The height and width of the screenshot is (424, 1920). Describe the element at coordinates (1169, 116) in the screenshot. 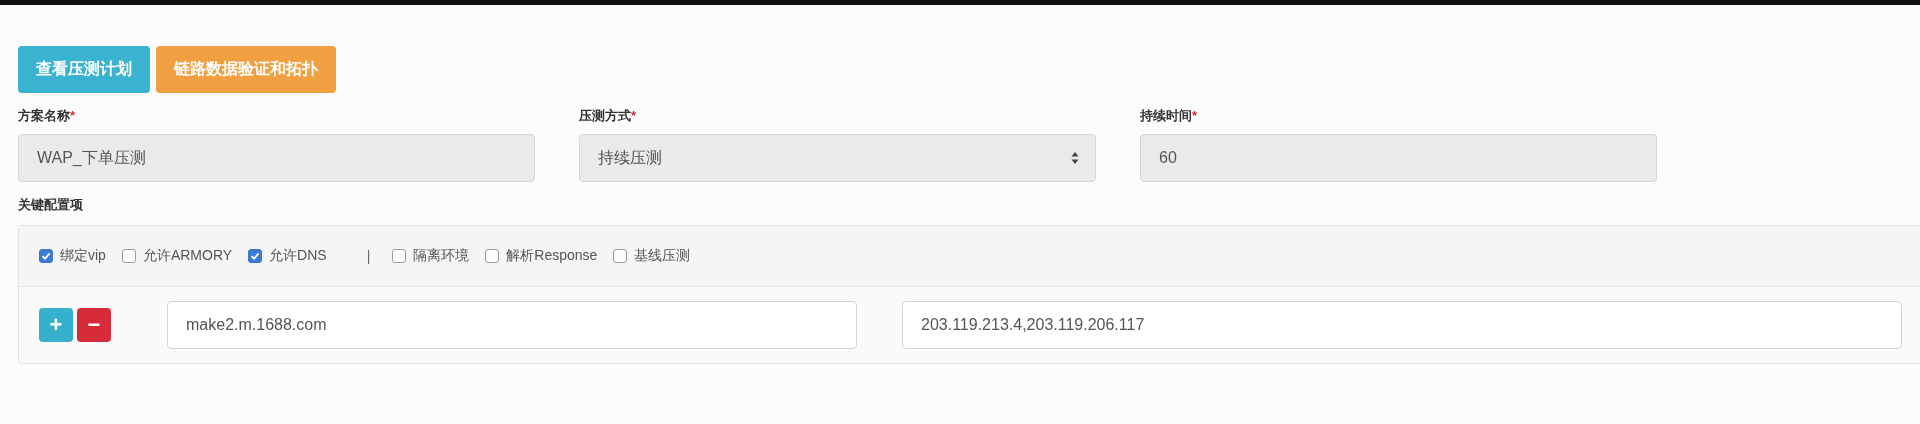

I see `field-label: 持续时间*` at that location.